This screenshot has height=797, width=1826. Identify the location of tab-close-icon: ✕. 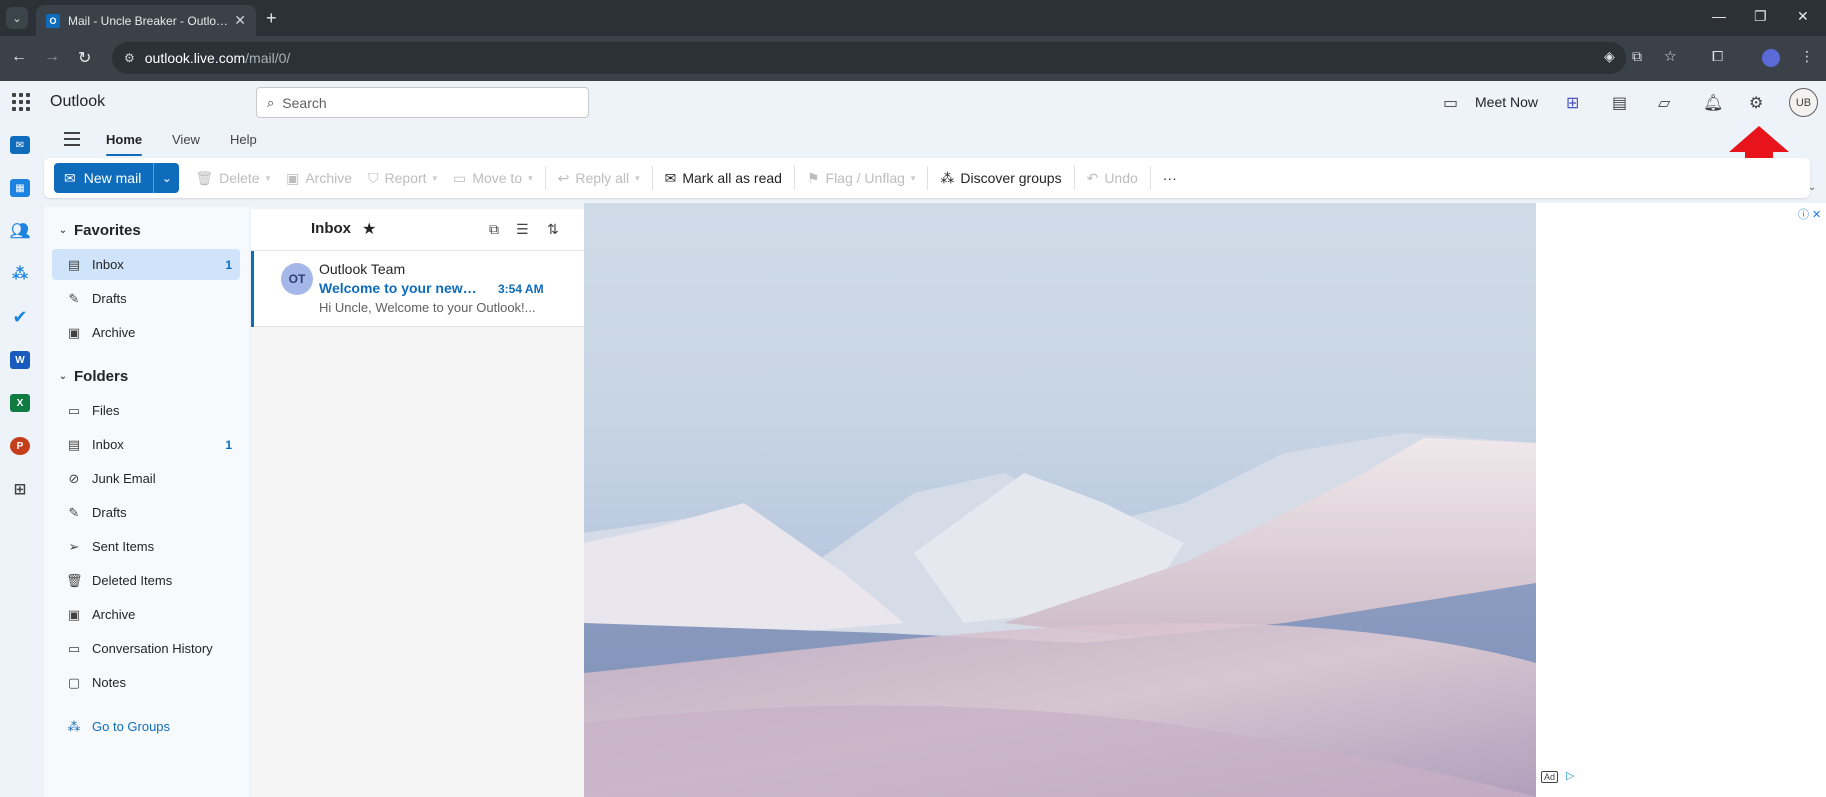
(240, 20).